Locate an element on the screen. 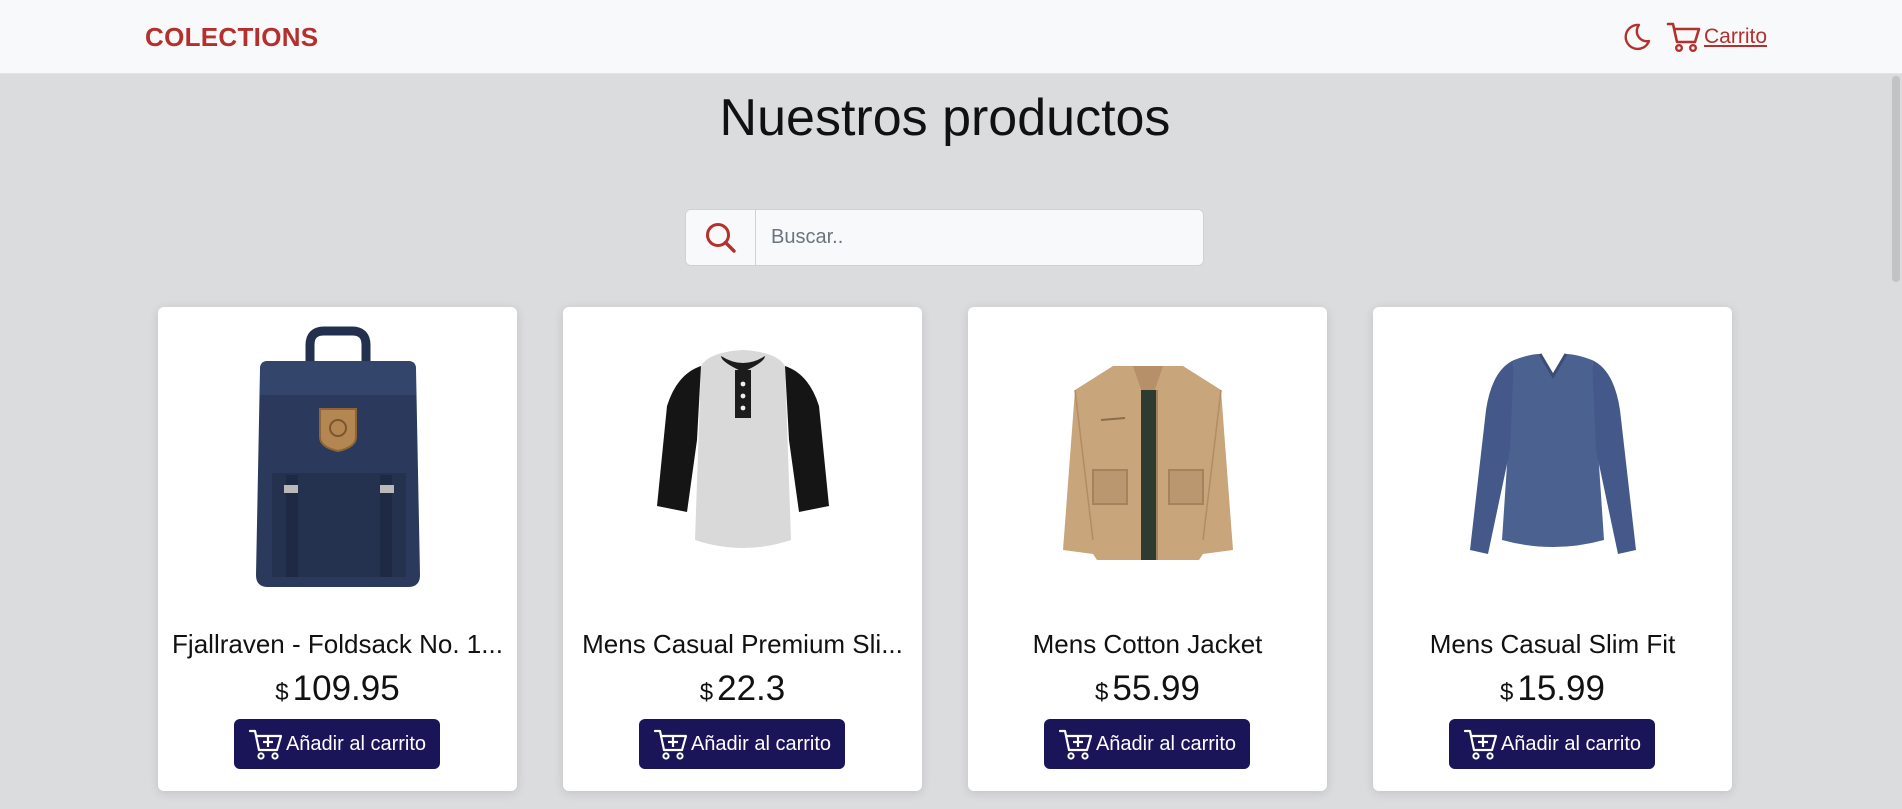 Image resolution: width=1902 pixels, height=809 pixels. scrollbar-thumb is located at coordinates (1896, 179).